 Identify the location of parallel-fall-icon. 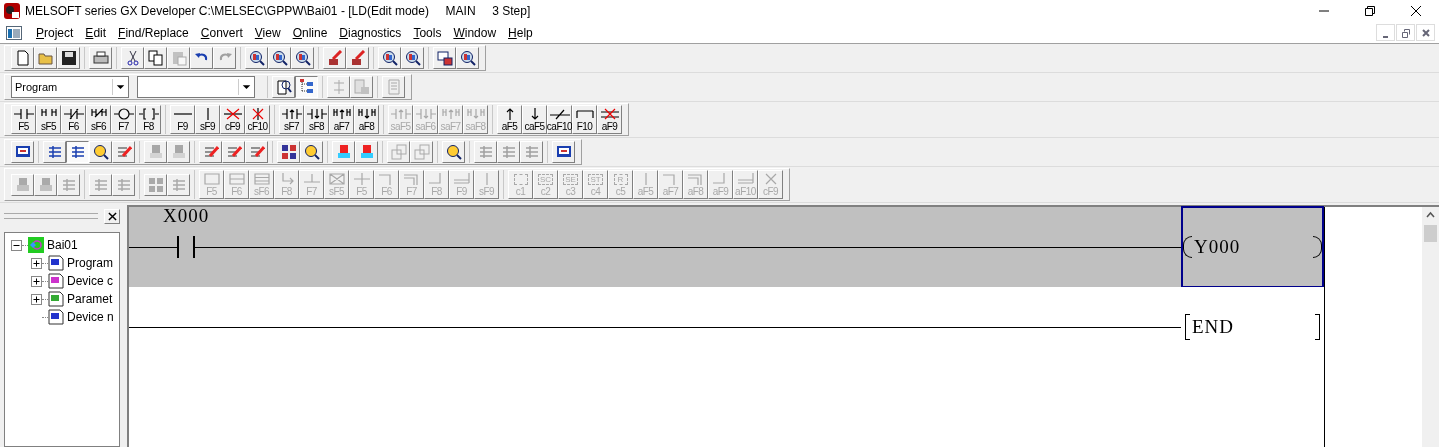
(366, 114).